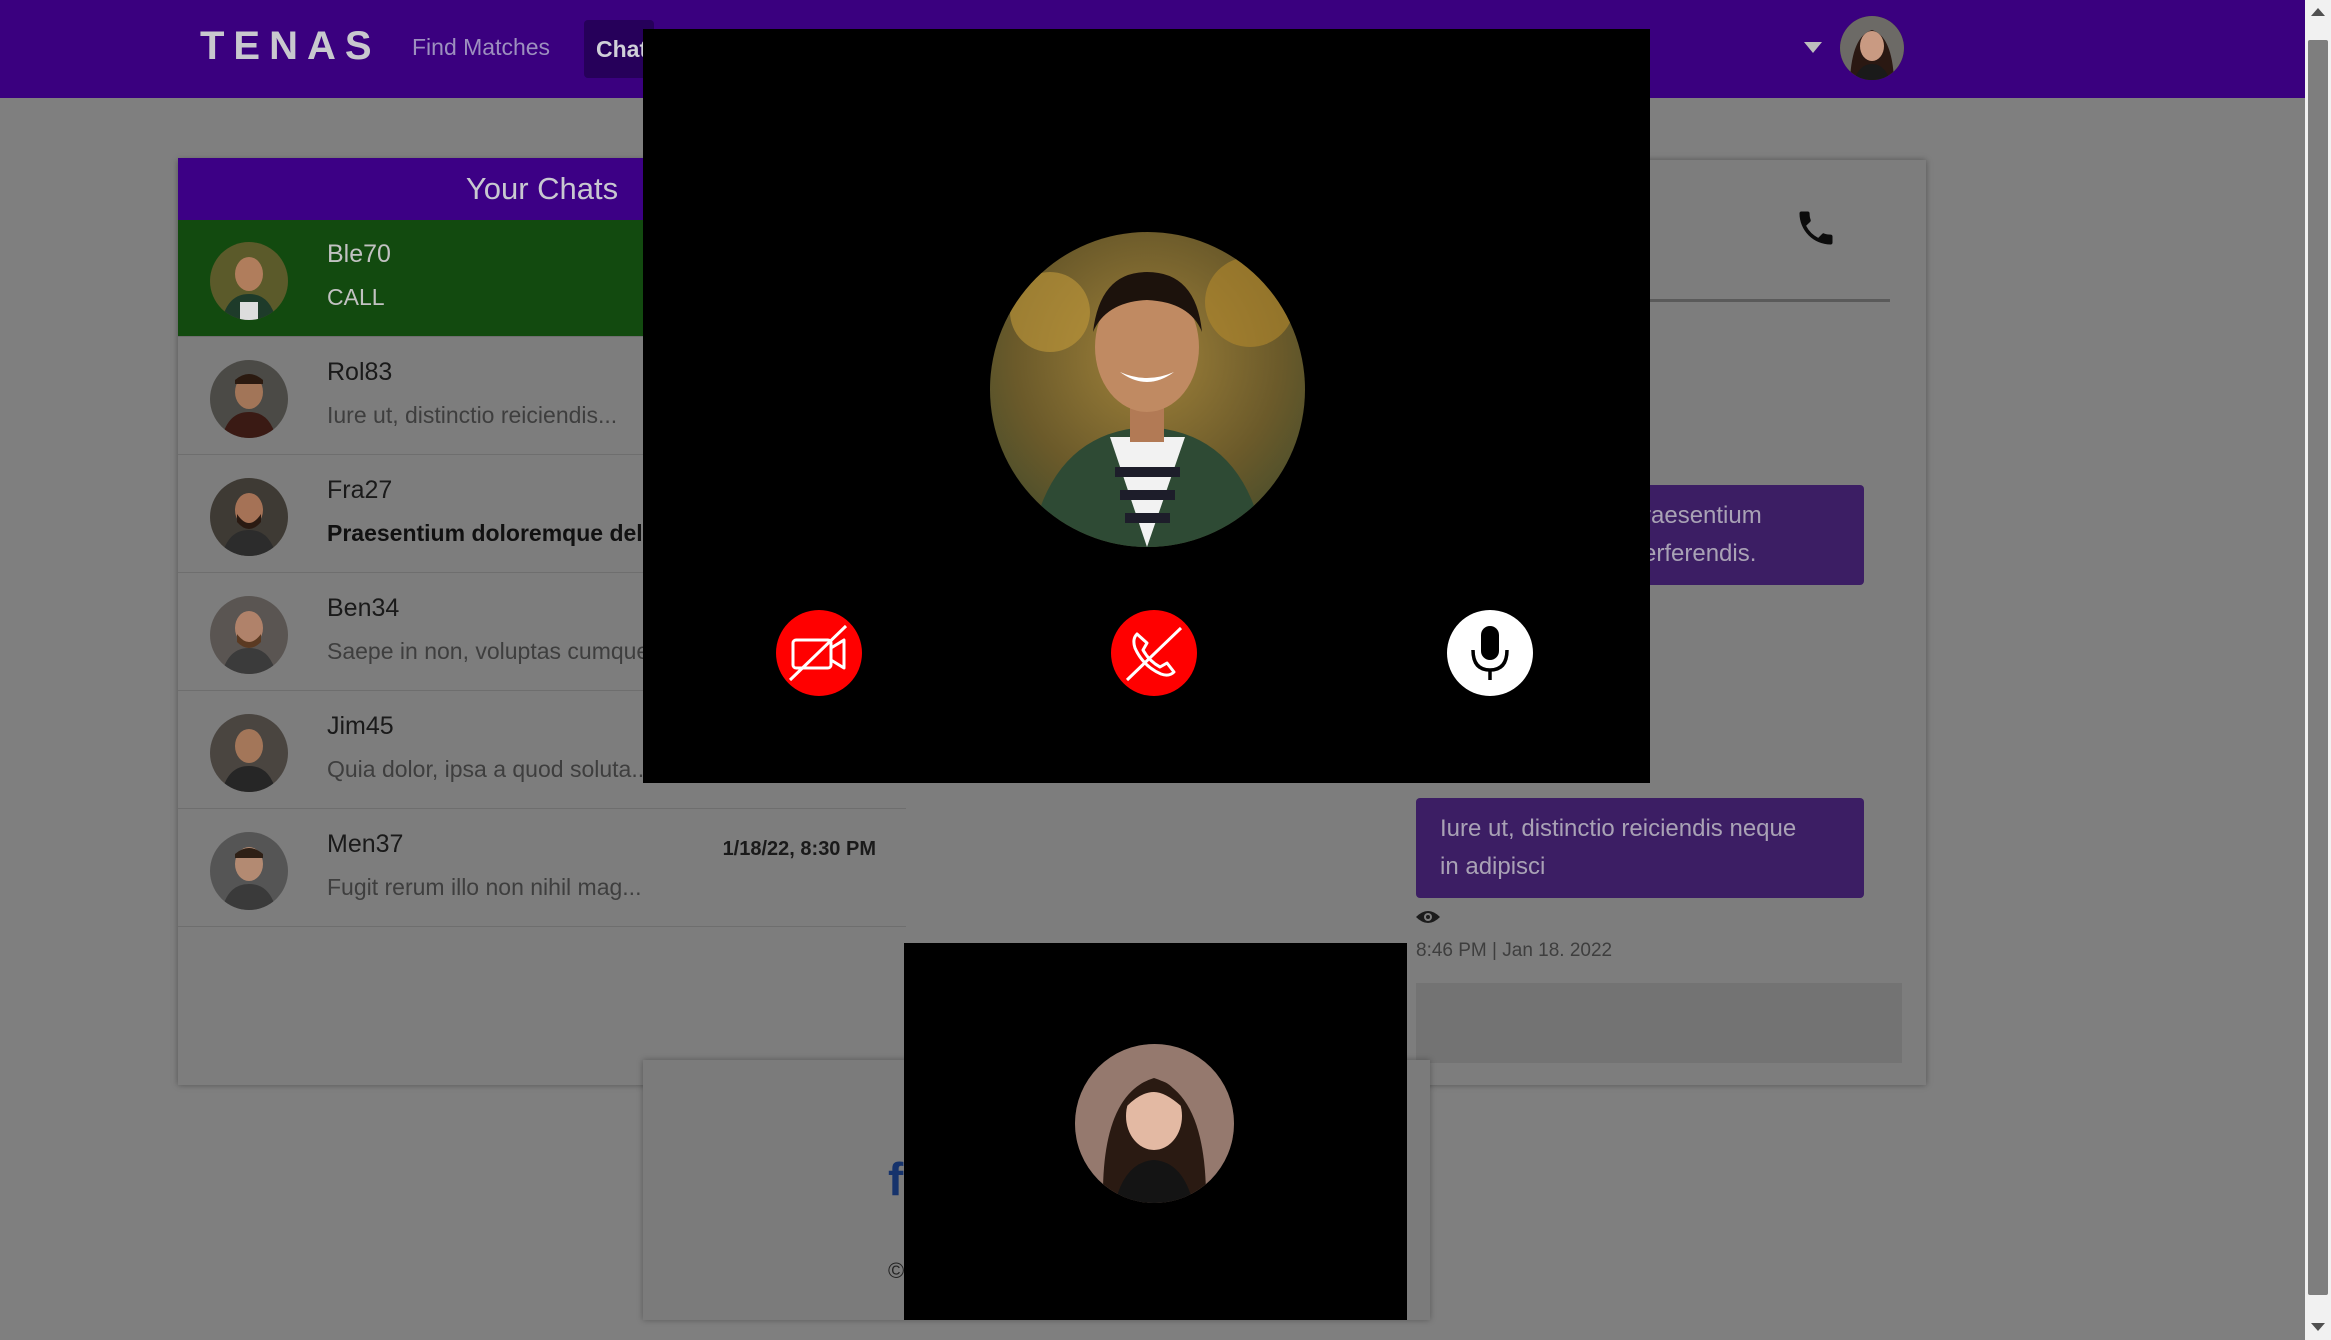 The height and width of the screenshot is (1340, 2331). I want to click on end-call-button, so click(1154, 653).